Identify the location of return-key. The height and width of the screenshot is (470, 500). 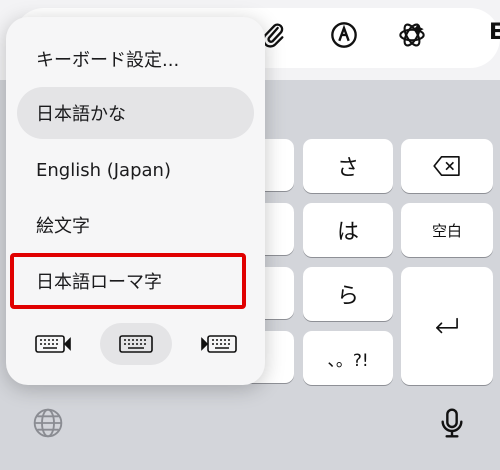
(447, 326).